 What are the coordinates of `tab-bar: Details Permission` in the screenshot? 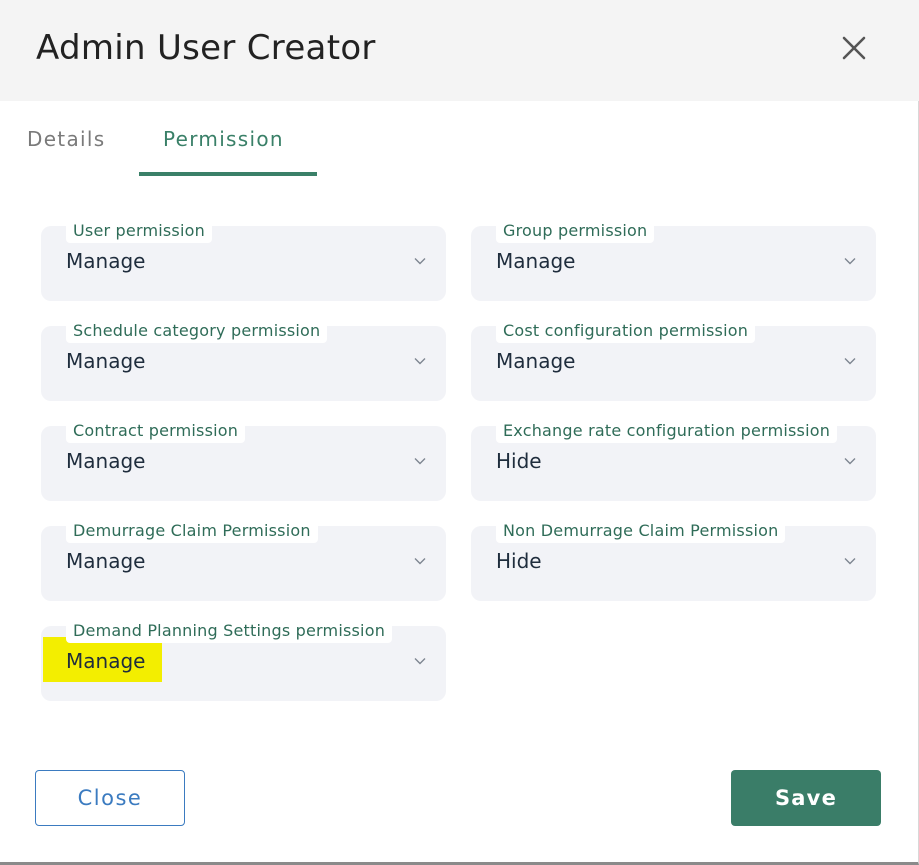 It's located at (459, 141).